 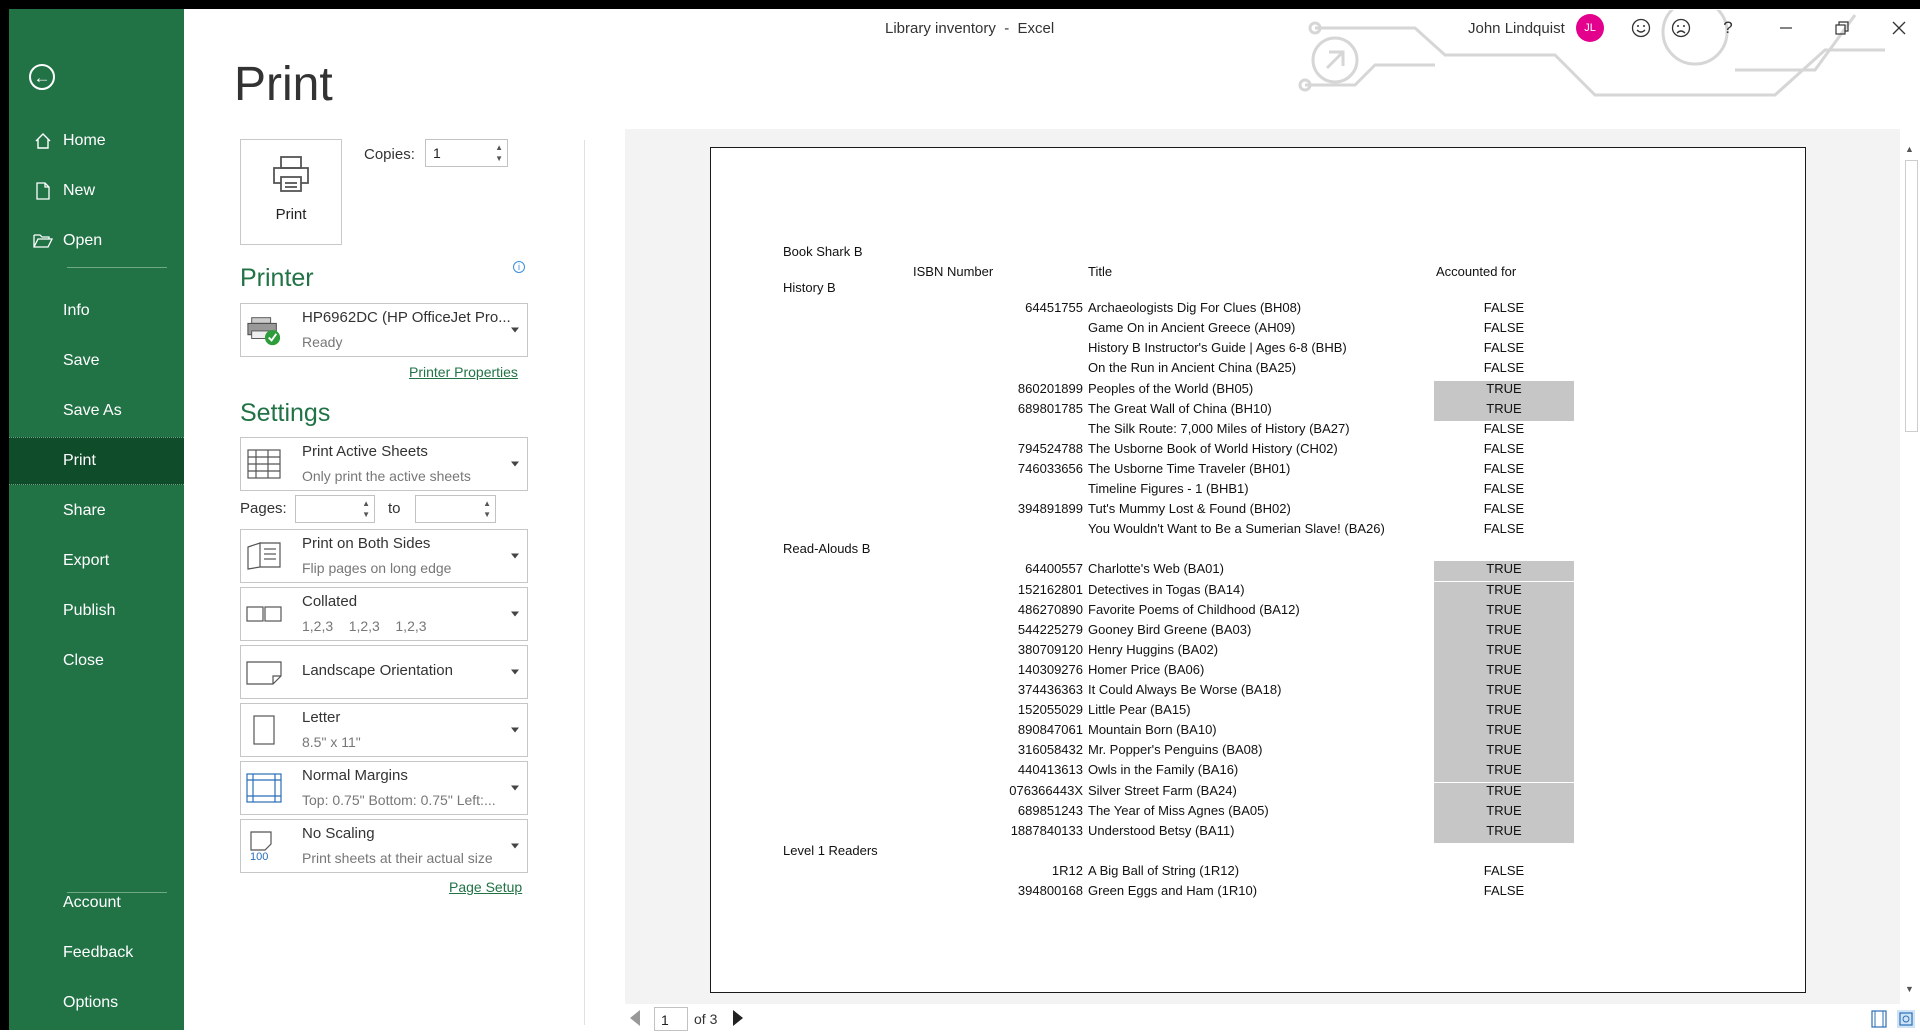 I want to click on sidebar-item-label: Publish, so click(x=89, y=610).